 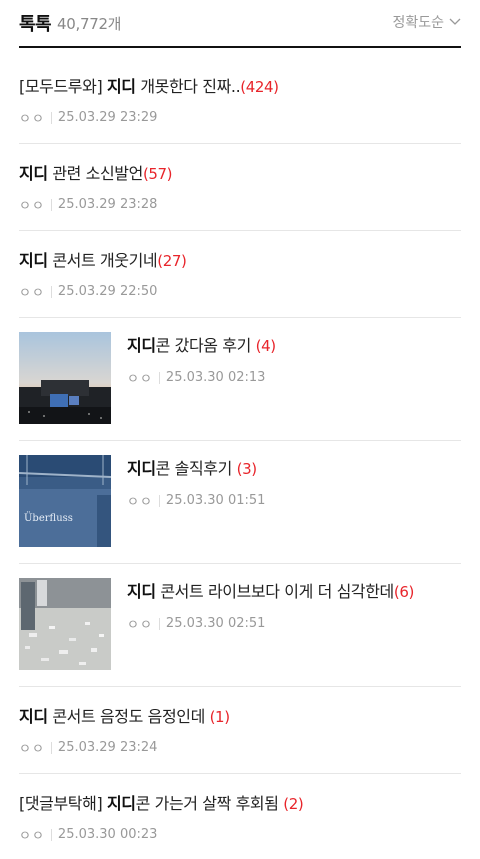 I want to click on post-title: 지디 관련 소신발언(57), so click(x=96, y=172).